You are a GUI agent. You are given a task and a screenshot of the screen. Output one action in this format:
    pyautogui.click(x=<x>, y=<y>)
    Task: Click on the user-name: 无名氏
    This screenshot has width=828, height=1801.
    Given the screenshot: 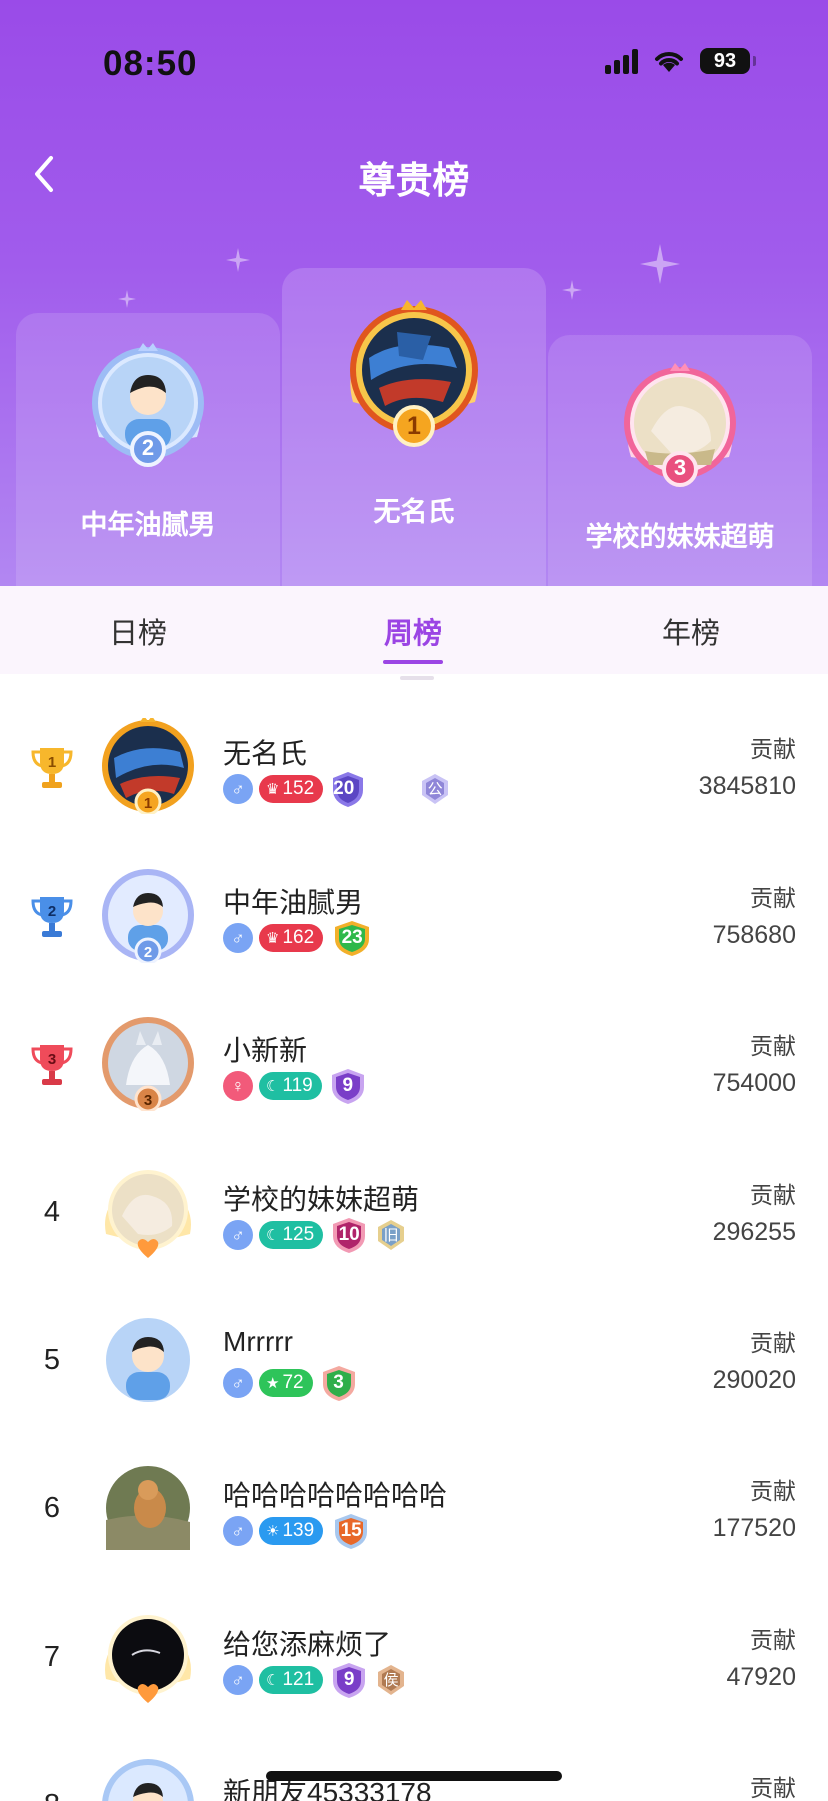 What is the action you would take?
    pyautogui.click(x=265, y=753)
    